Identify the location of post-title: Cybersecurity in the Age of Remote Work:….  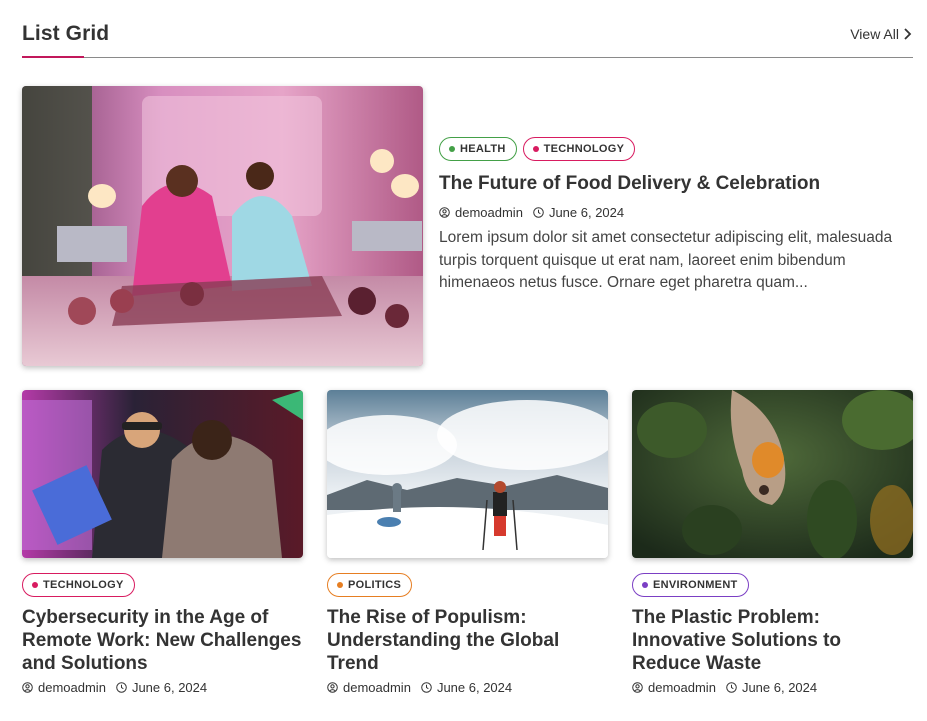
(162, 640).